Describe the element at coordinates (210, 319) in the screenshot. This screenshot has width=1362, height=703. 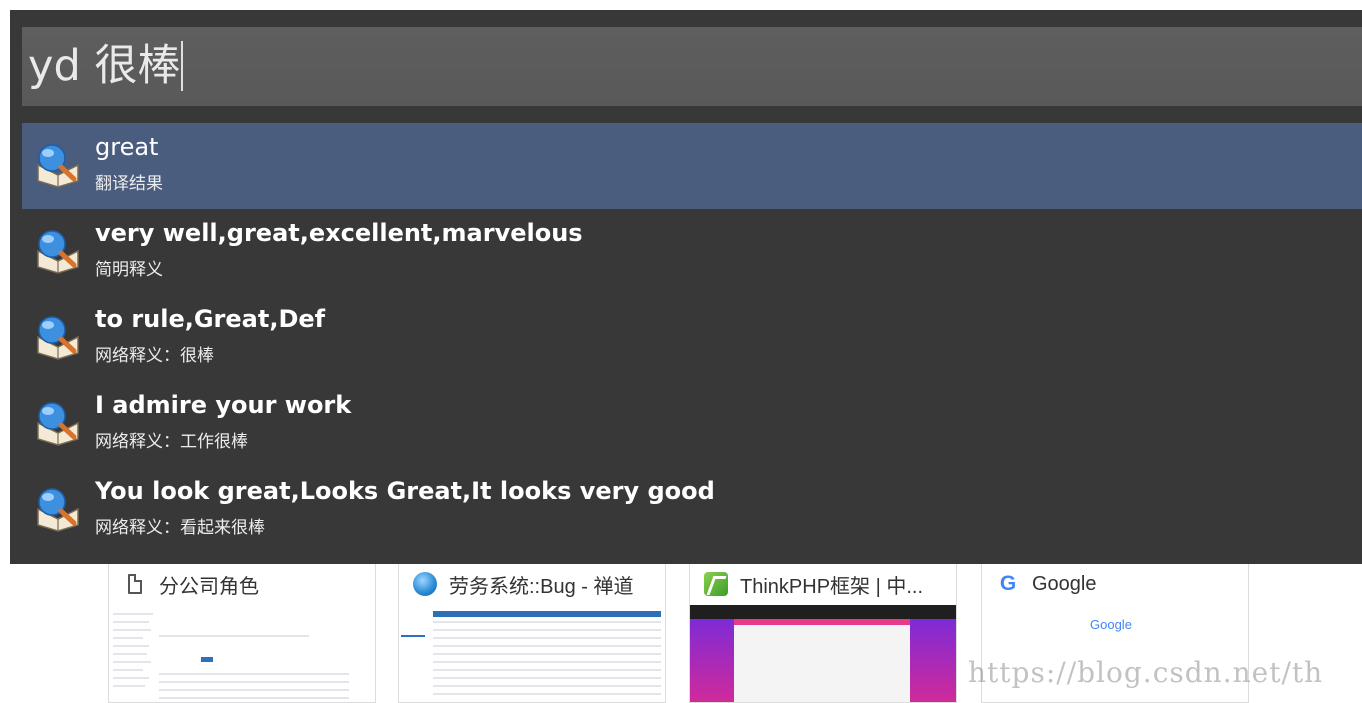
I see `result-title: to rule,Great,Def` at that location.